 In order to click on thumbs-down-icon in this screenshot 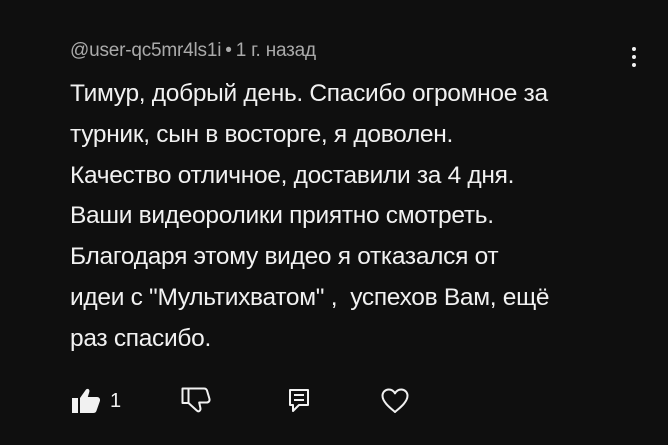, I will do `click(196, 401)`.